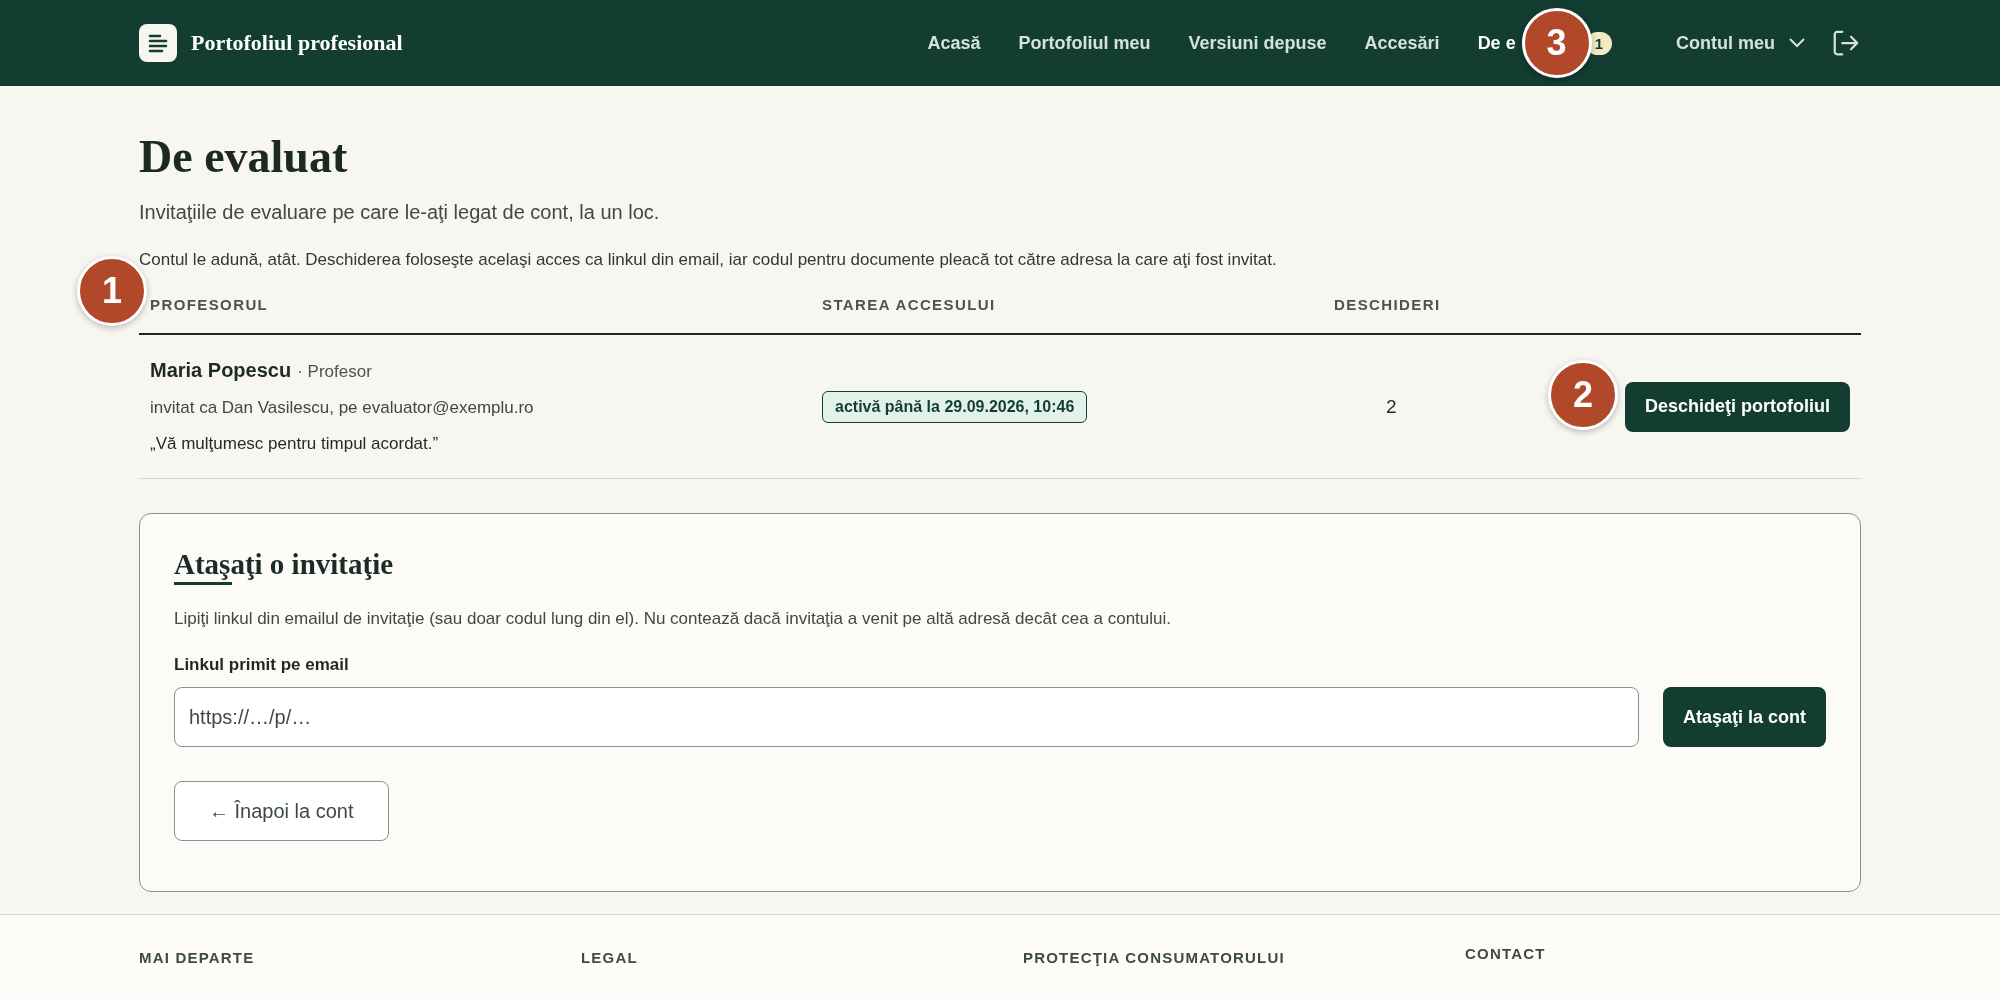  What do you see at coordinates (955, 406) in the screenshot?
I see `access-status: activă până la 29.09.2026, 10:46` at bounding box center [955, 406].